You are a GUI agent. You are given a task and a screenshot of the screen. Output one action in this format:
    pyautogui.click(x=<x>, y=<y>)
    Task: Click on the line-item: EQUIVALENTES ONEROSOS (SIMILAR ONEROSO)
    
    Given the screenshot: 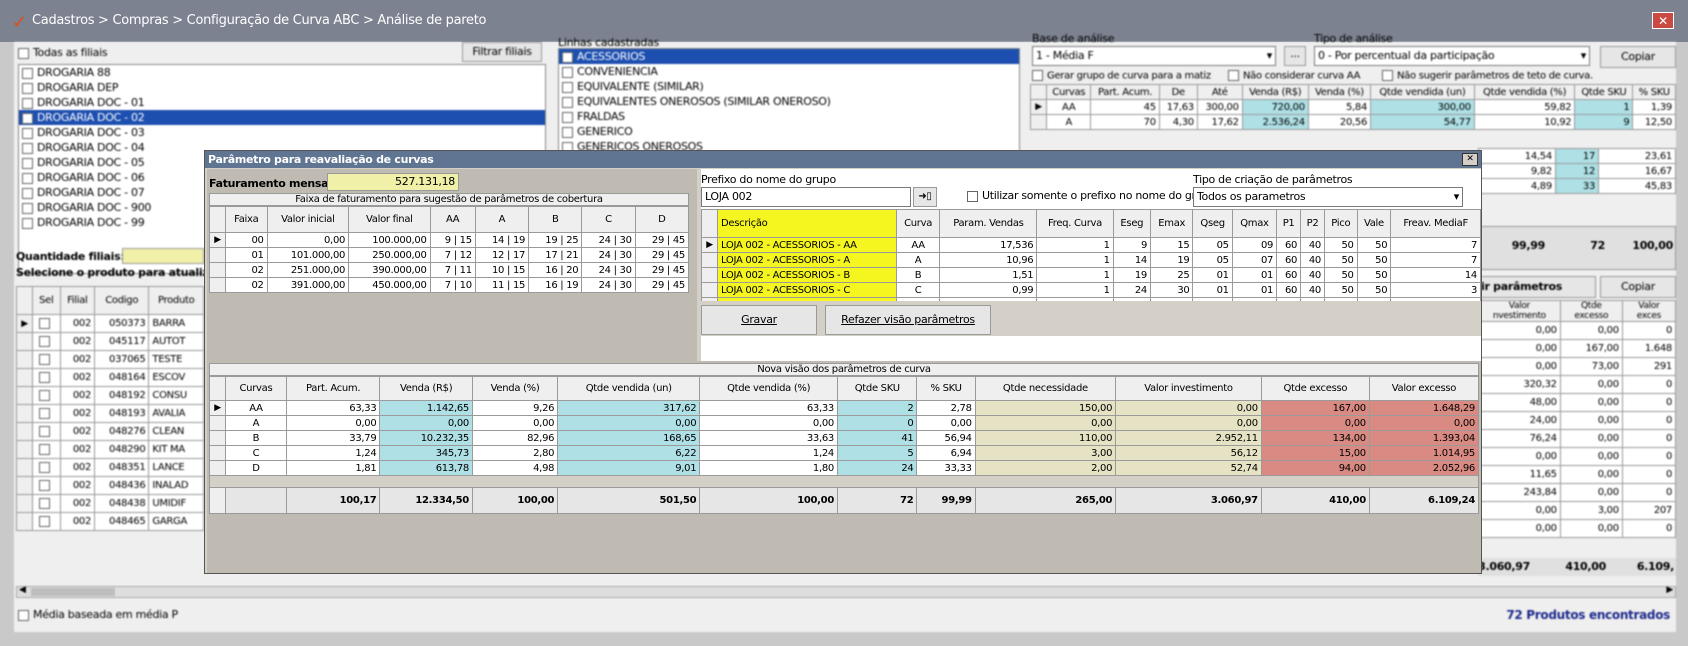 What is the action you would take?
    pyautogui.click(x=789, y=101)
    